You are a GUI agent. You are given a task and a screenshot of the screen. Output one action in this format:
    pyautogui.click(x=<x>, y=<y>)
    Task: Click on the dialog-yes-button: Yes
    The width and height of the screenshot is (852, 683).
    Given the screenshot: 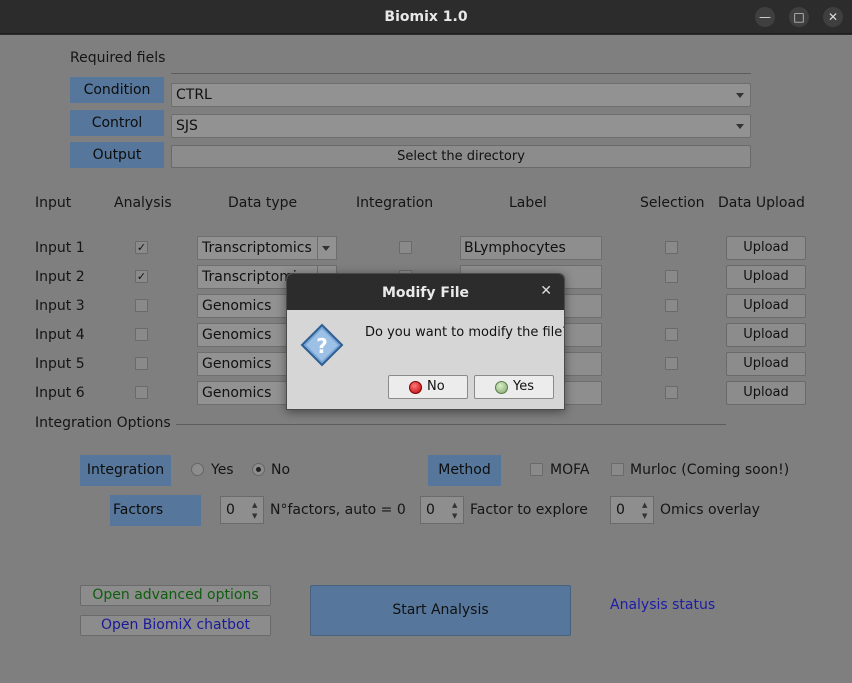 What is the action you would take?
    pyautogui.click(x=514, y=387)
    